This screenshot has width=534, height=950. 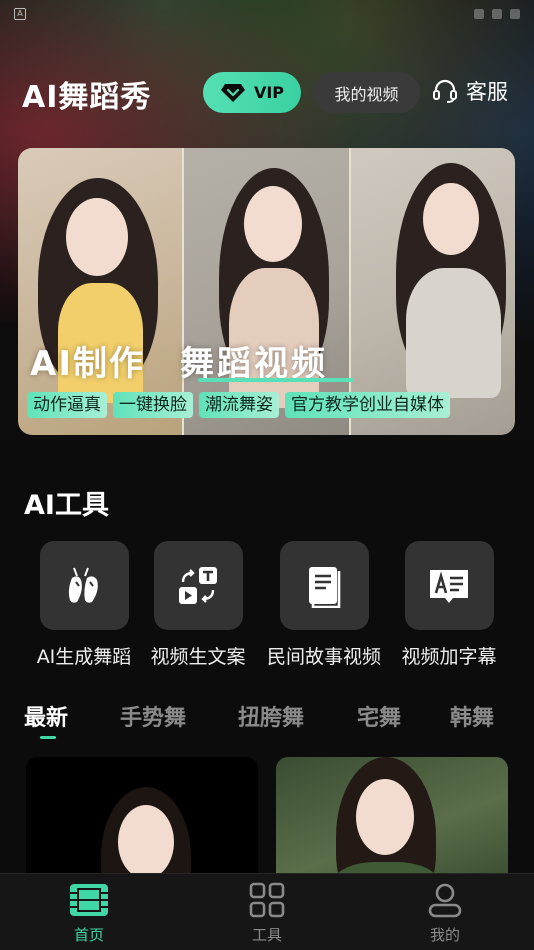 I want to click on status-icons, so click(x=497, y=14).